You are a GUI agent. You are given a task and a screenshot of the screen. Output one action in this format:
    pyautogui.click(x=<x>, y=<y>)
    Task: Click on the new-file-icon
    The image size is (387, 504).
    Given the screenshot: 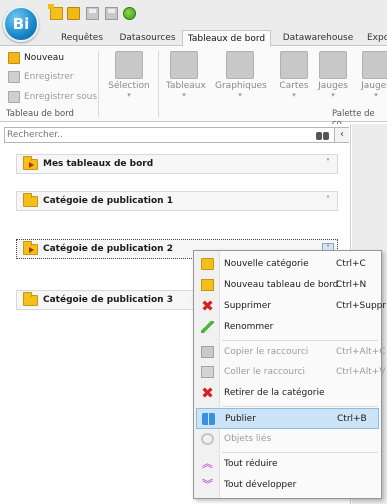 What is the action you would take?
    pyautogui.click(x=55, y=12)
    